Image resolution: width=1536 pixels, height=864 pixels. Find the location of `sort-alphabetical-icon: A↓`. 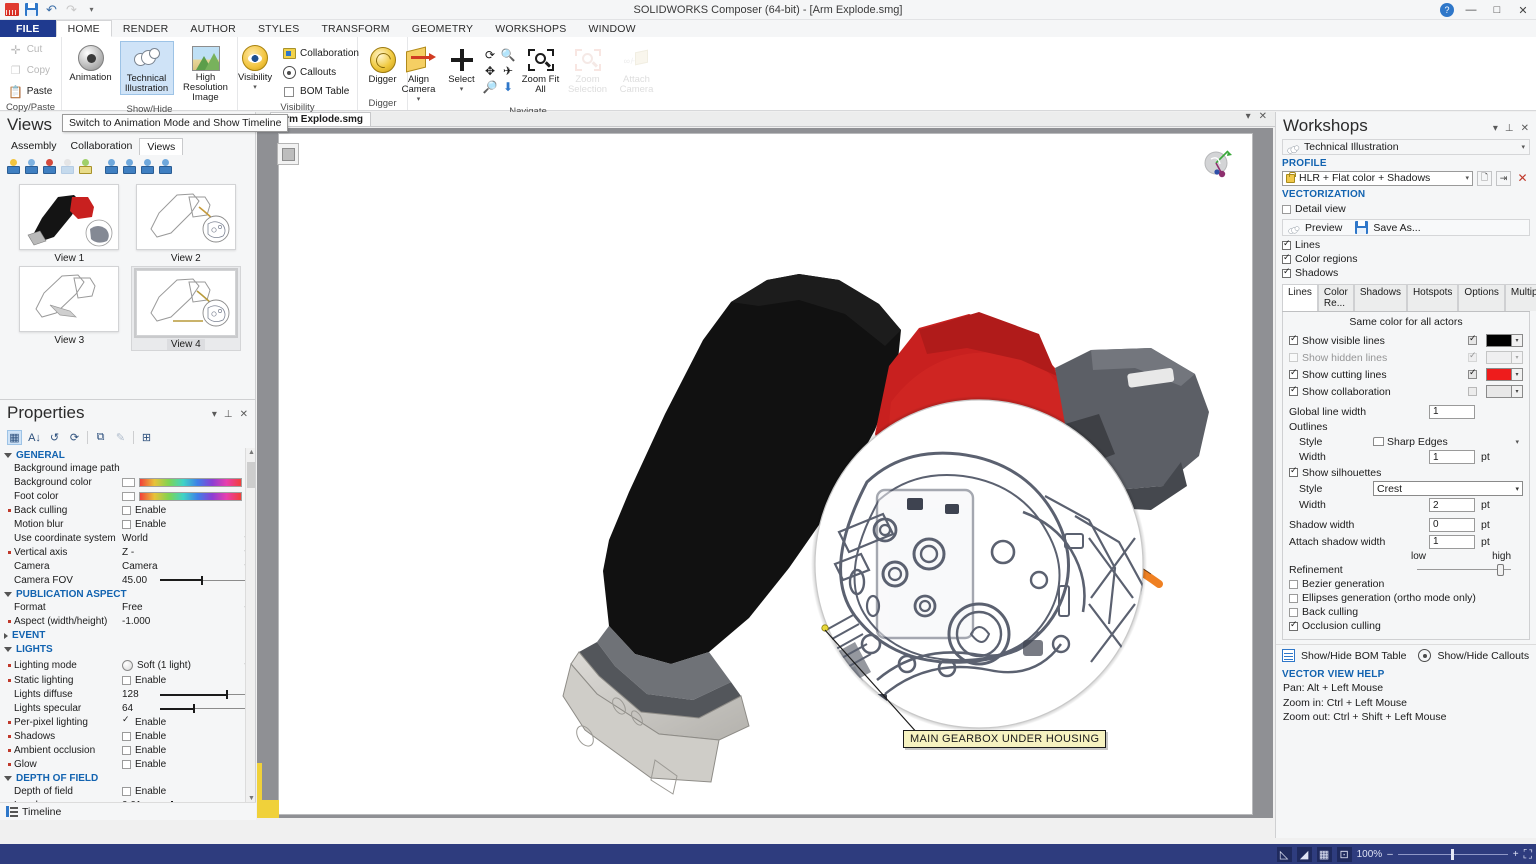

sort-alphabetical-icon: A↓ is located at coordinates (34, 437).